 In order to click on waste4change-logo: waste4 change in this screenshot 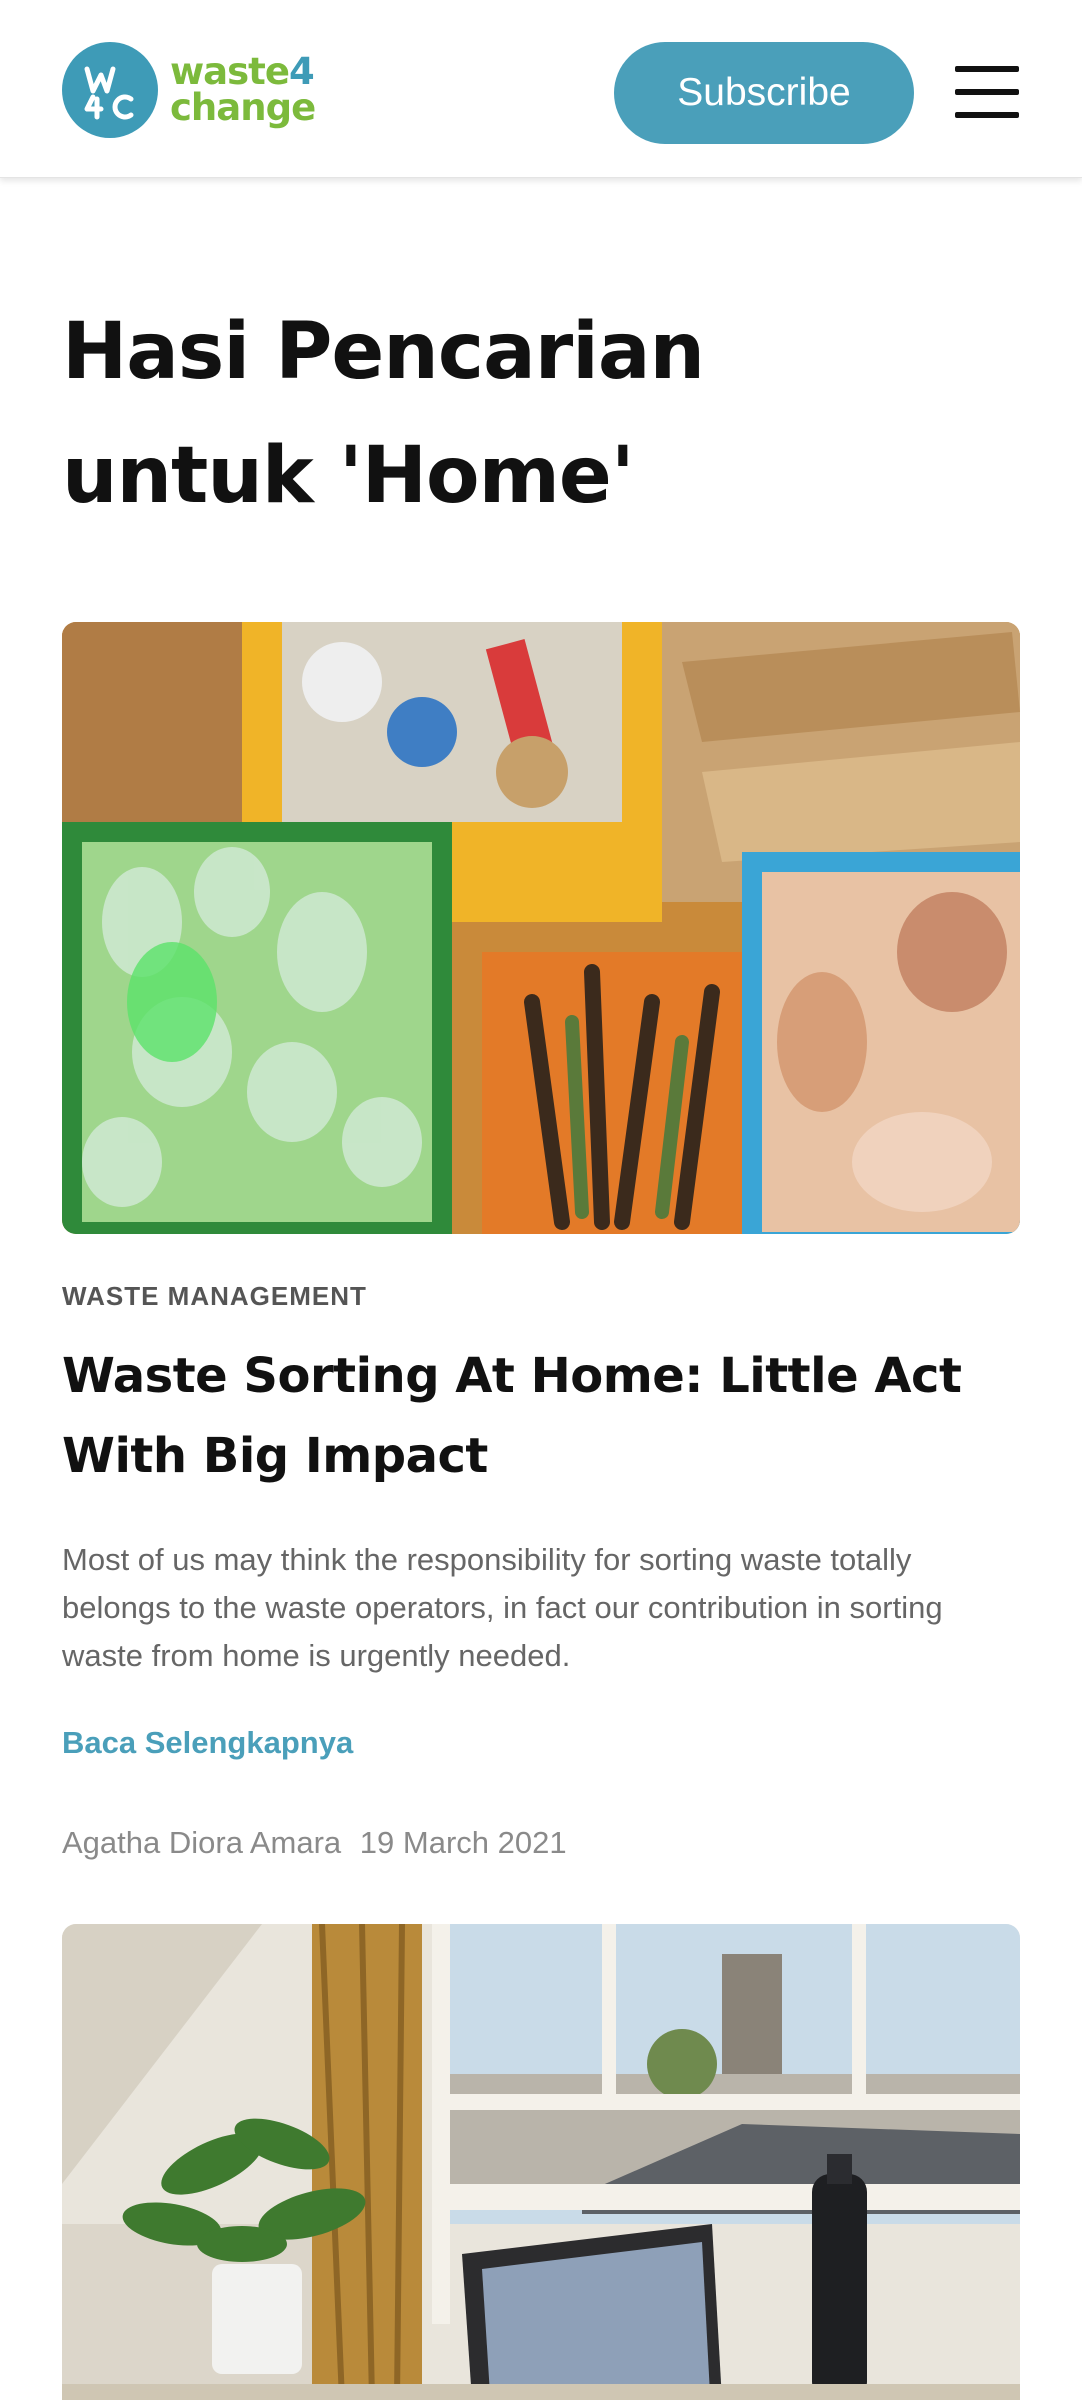, I will do `click(189, 90)`.